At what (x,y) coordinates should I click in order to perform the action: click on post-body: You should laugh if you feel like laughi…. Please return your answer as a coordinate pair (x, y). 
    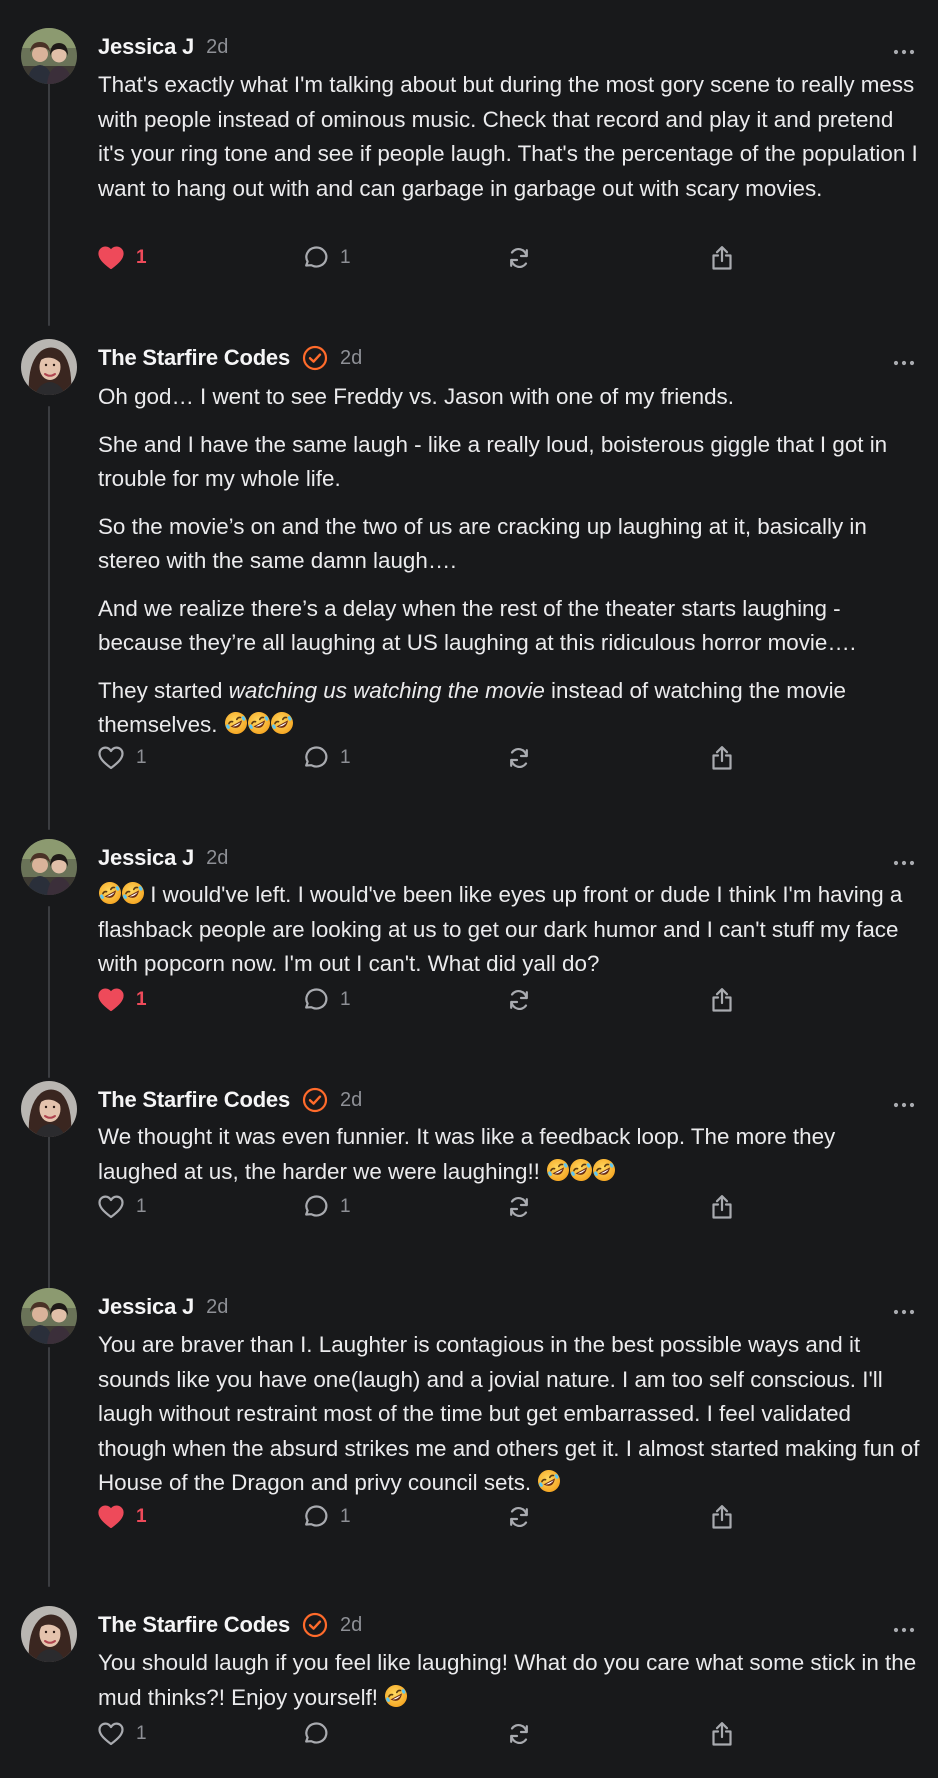
    Looking at the image, I should click on (509, 1680).